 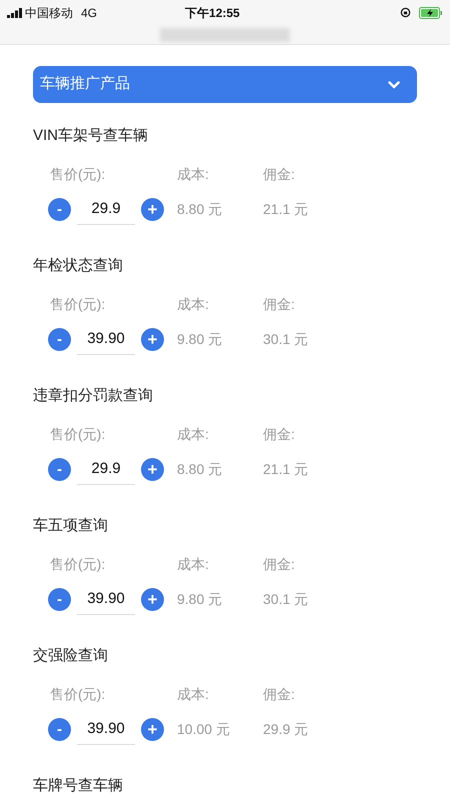 I want to click on signal-icon, so click(x=15, y=13).